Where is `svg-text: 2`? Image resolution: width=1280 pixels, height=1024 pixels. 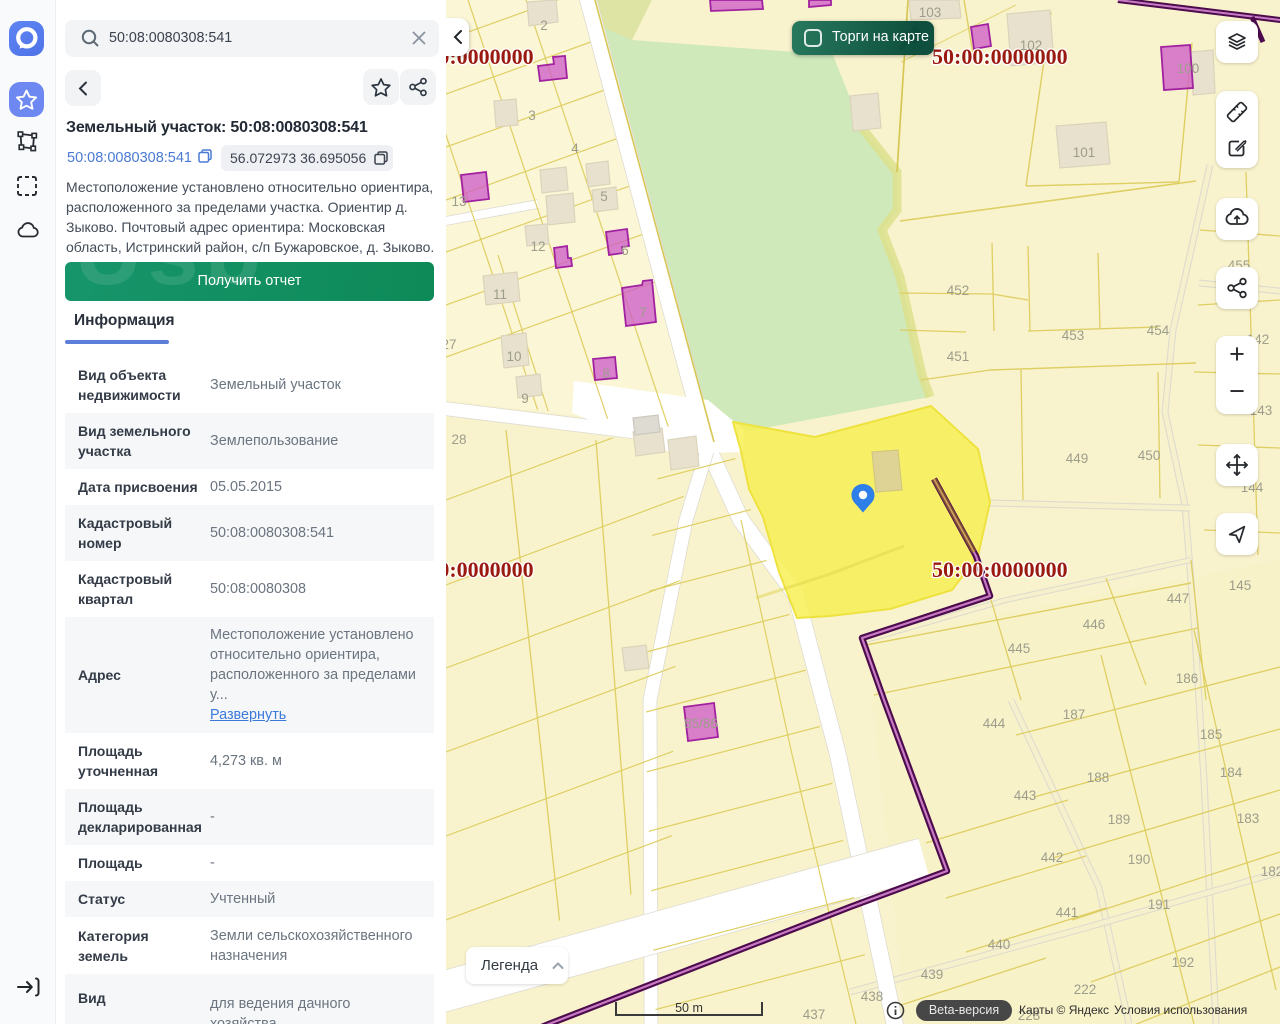 svg-text: 2 is located at coordinates (544, 25).